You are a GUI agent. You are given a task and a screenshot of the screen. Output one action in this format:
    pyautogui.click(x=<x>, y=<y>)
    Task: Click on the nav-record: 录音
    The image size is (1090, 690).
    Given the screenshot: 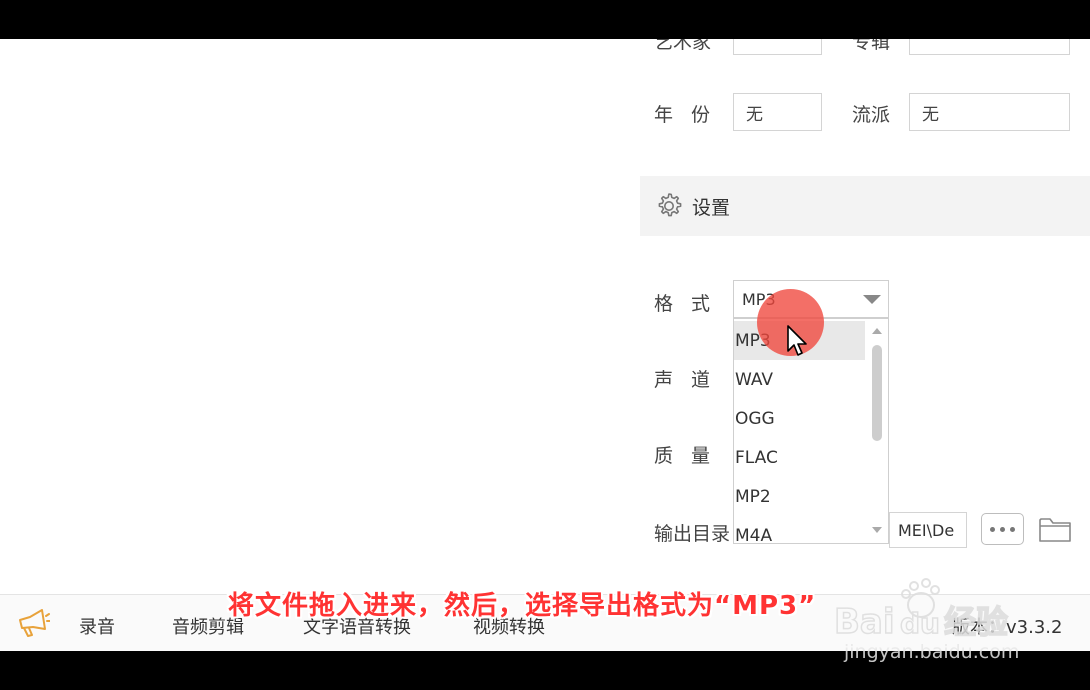 What is the action you would take?
    pyautogui.click(x=97, y=626)
    